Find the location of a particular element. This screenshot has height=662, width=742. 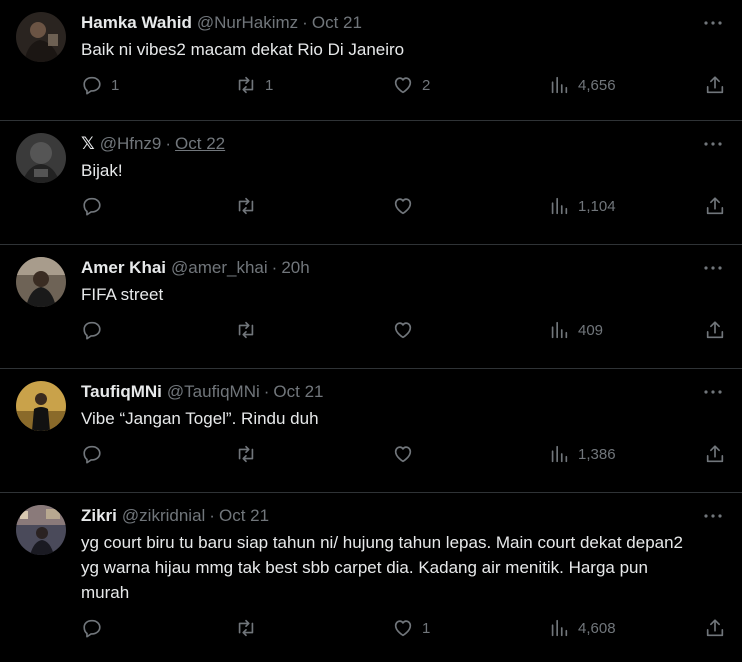

views-button: 4,656 is located at coordinates (582, 85).